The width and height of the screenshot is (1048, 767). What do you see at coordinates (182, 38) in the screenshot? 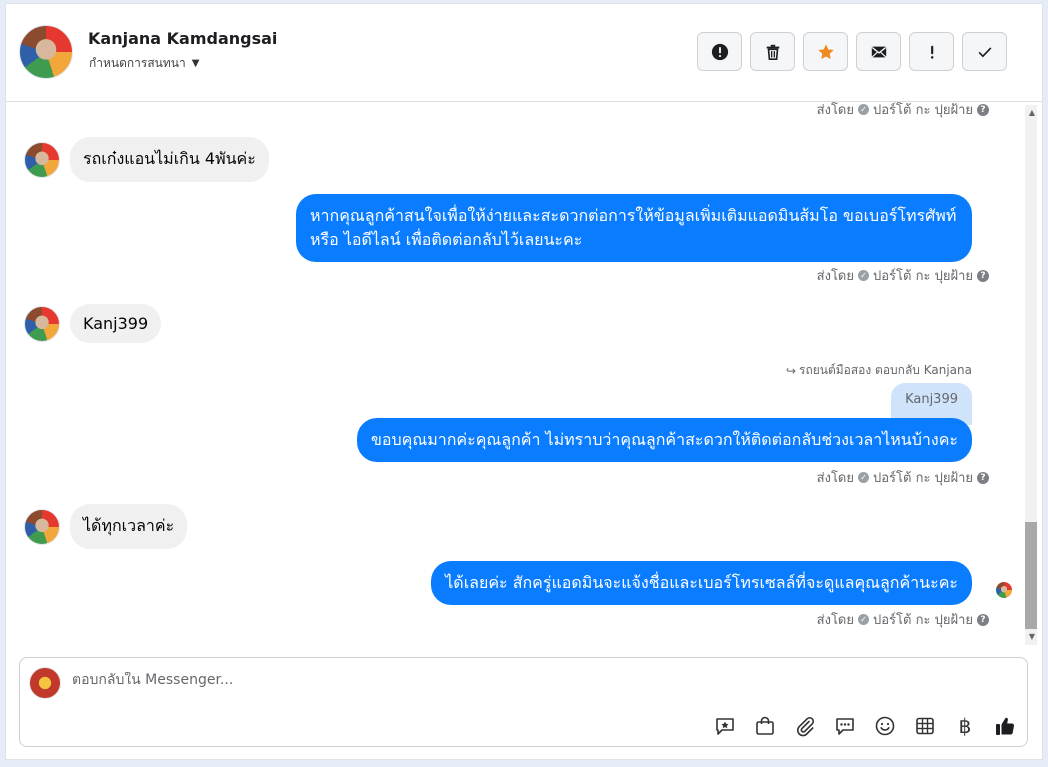
I see `contact-name: Kanjana Kamdangsai` at bounding box center [182, 38].